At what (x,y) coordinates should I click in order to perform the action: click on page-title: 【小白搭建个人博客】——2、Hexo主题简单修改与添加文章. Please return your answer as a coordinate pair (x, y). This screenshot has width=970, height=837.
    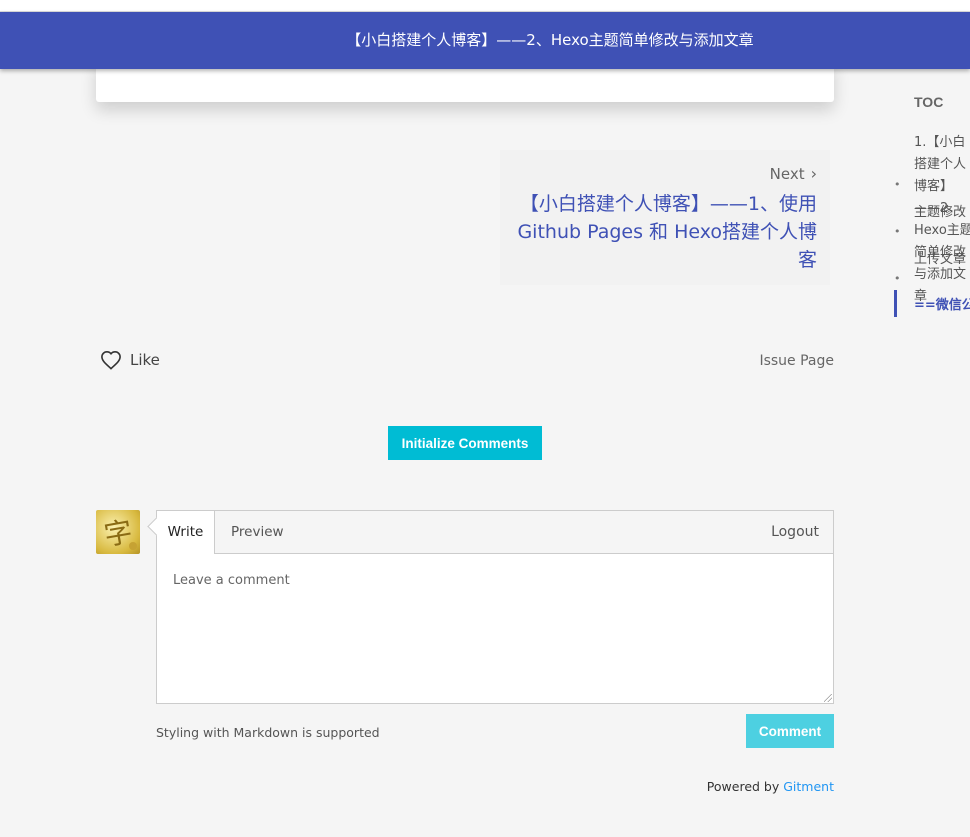
    Looking at the image, I should click on (550, 40).